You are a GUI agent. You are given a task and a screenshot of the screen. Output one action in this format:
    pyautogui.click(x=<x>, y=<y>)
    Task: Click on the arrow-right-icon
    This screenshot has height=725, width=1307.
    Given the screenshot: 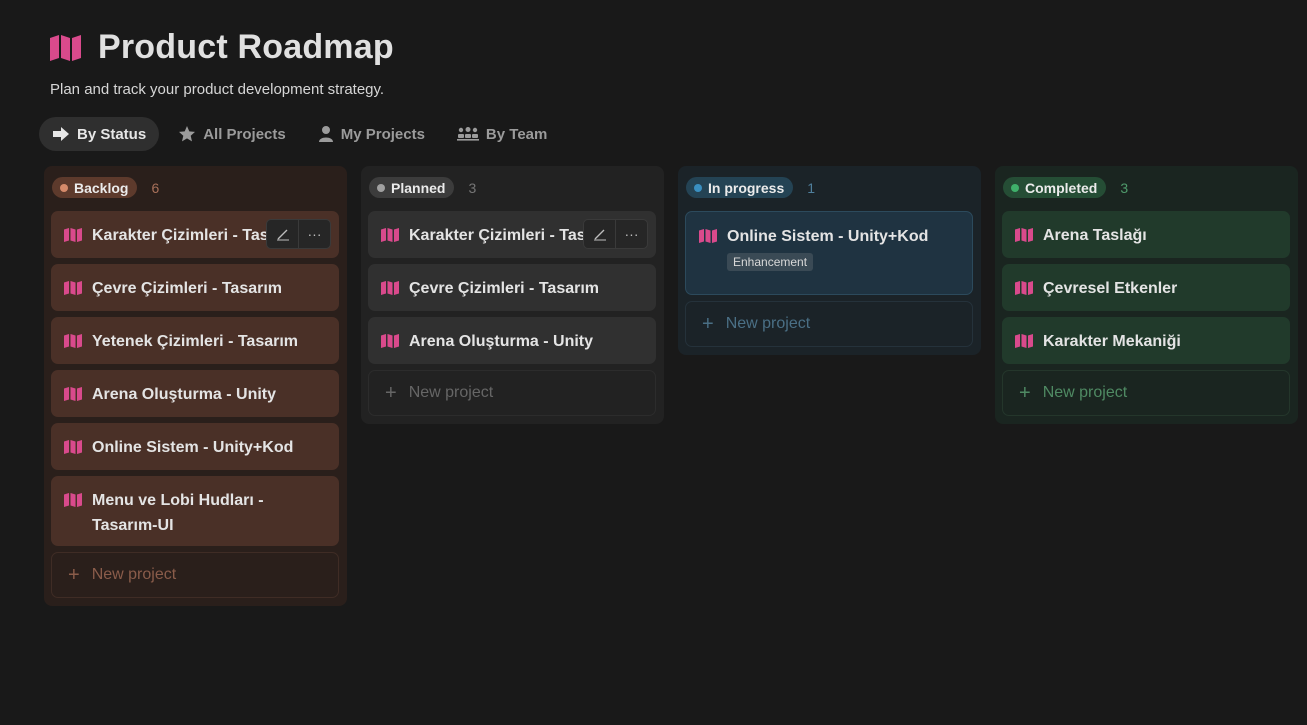 What is the action you would take?
    pyautogui.click(x=61, y=134)
    